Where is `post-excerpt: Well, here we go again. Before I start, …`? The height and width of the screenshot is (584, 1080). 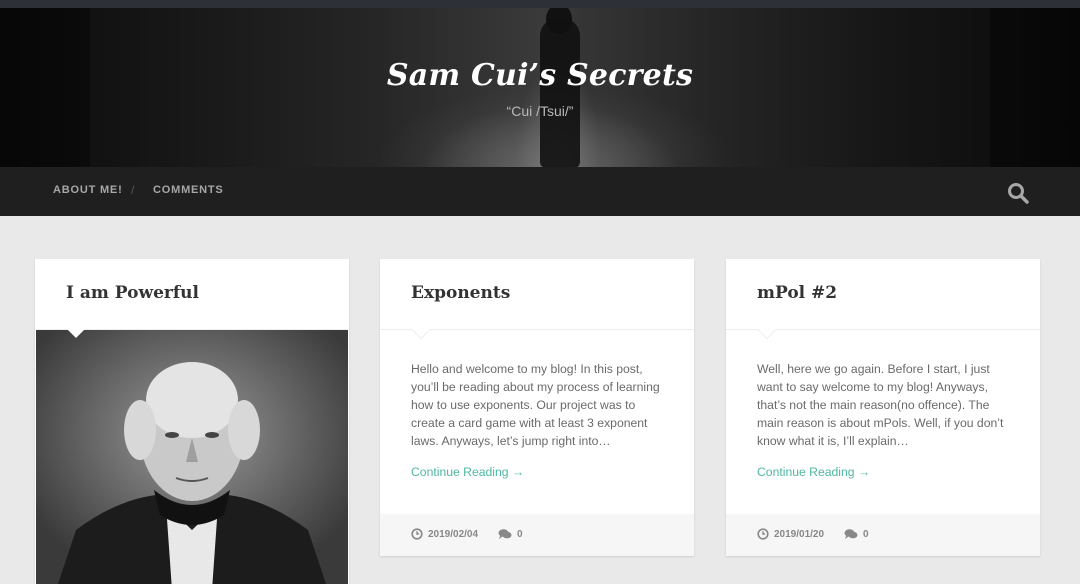
post-excerpt: Well, here we go again. Before I start, … is located at coordinates (880, 405).